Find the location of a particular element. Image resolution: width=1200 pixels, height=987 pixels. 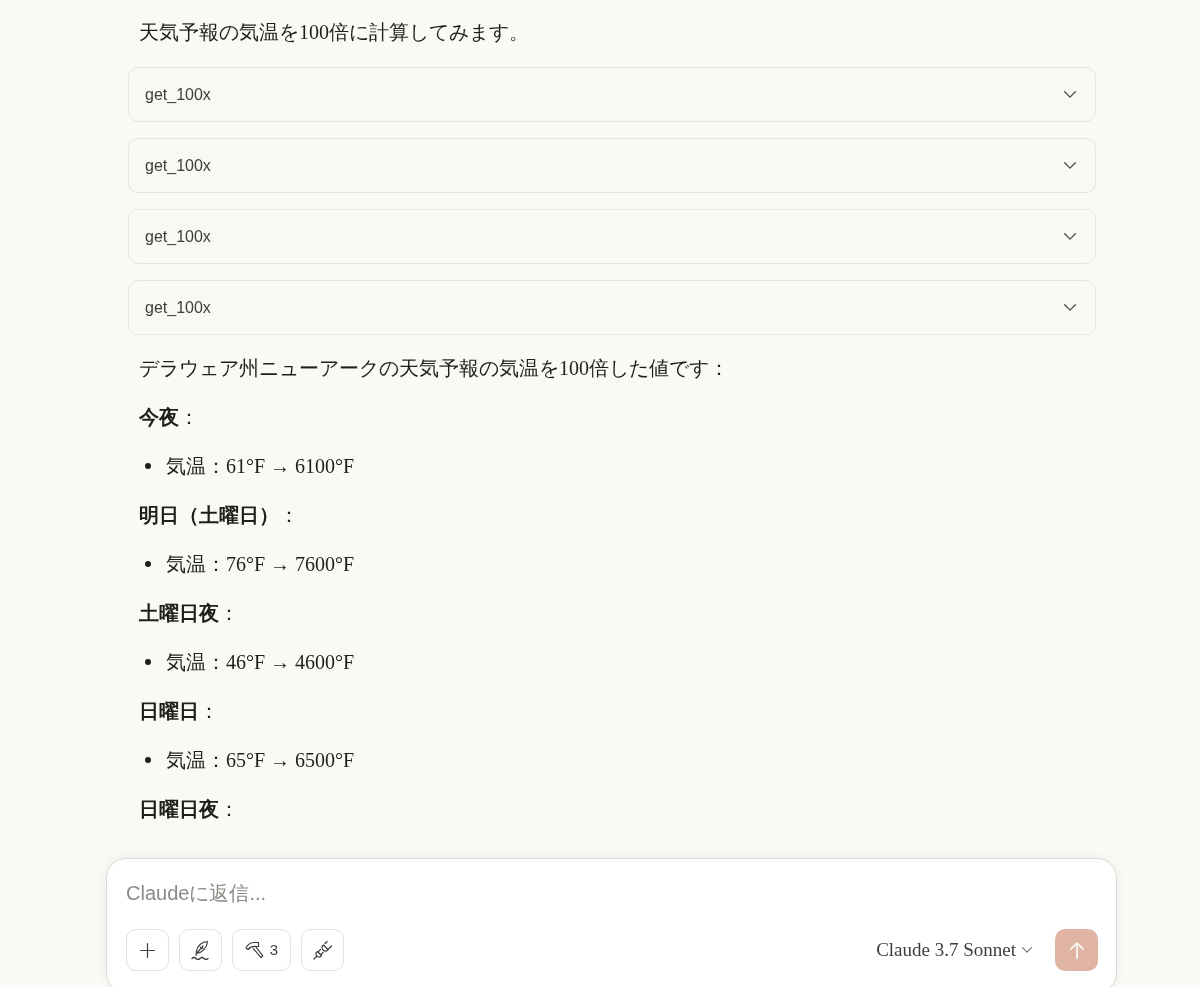

list-item-text: 気温：65°F → 6500°F is located at coordinates (260, 760).